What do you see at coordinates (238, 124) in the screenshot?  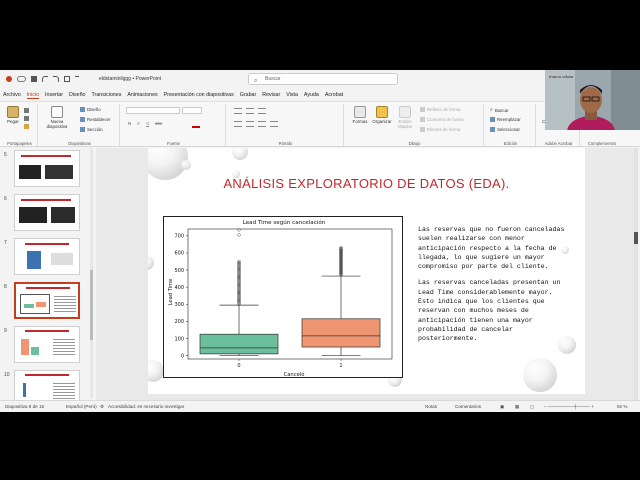 I see `align-left-icon` at bounding box center [238, 124].